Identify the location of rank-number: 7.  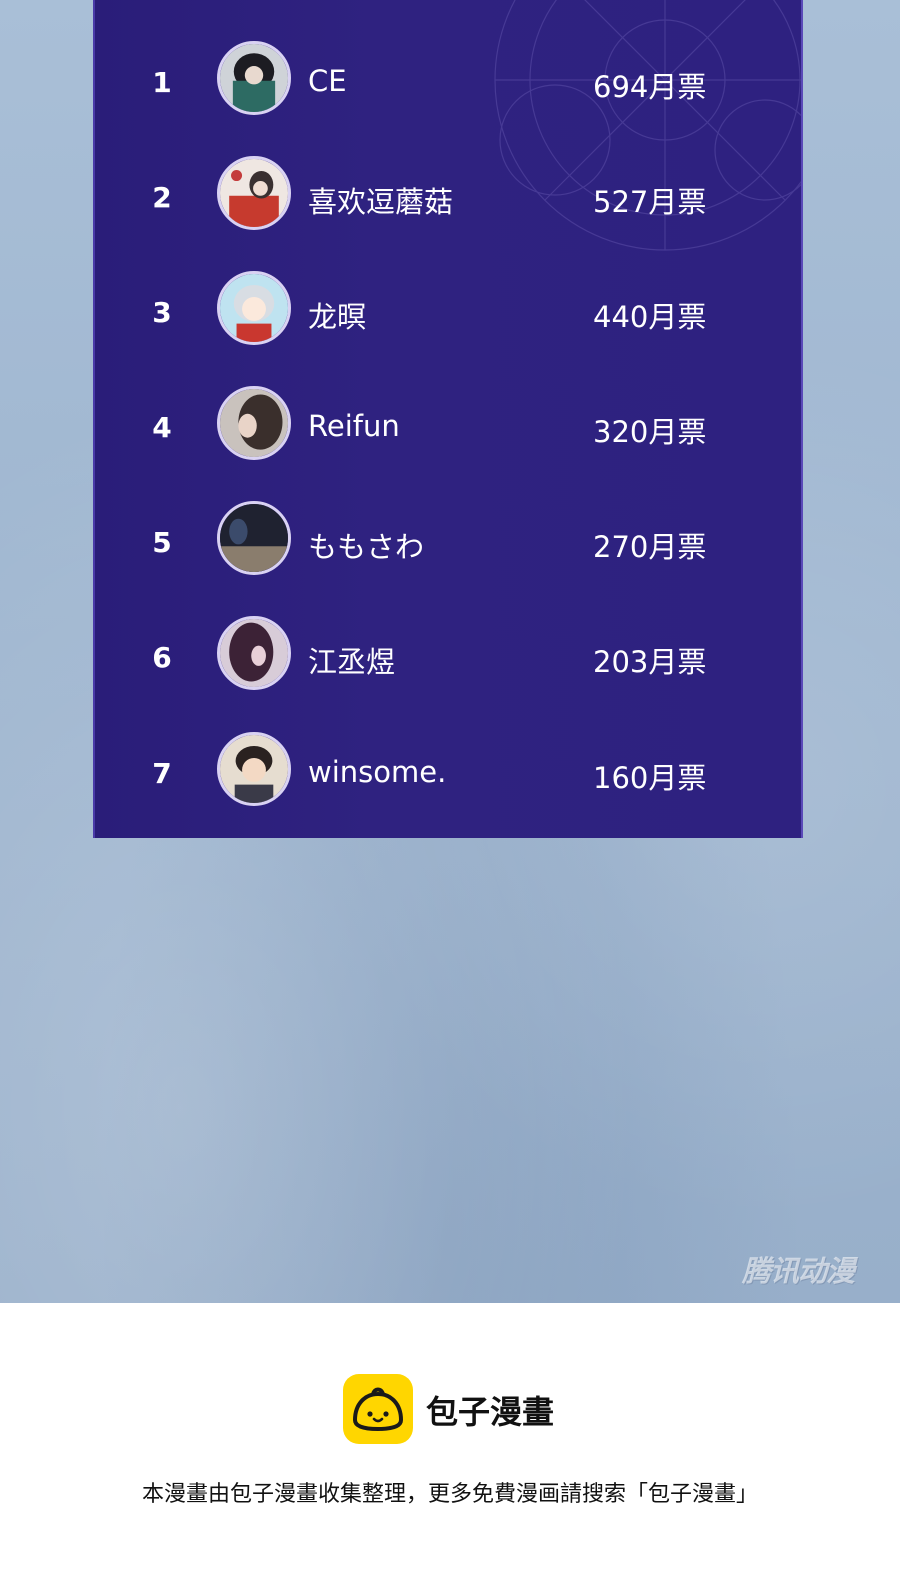
(162, 773).